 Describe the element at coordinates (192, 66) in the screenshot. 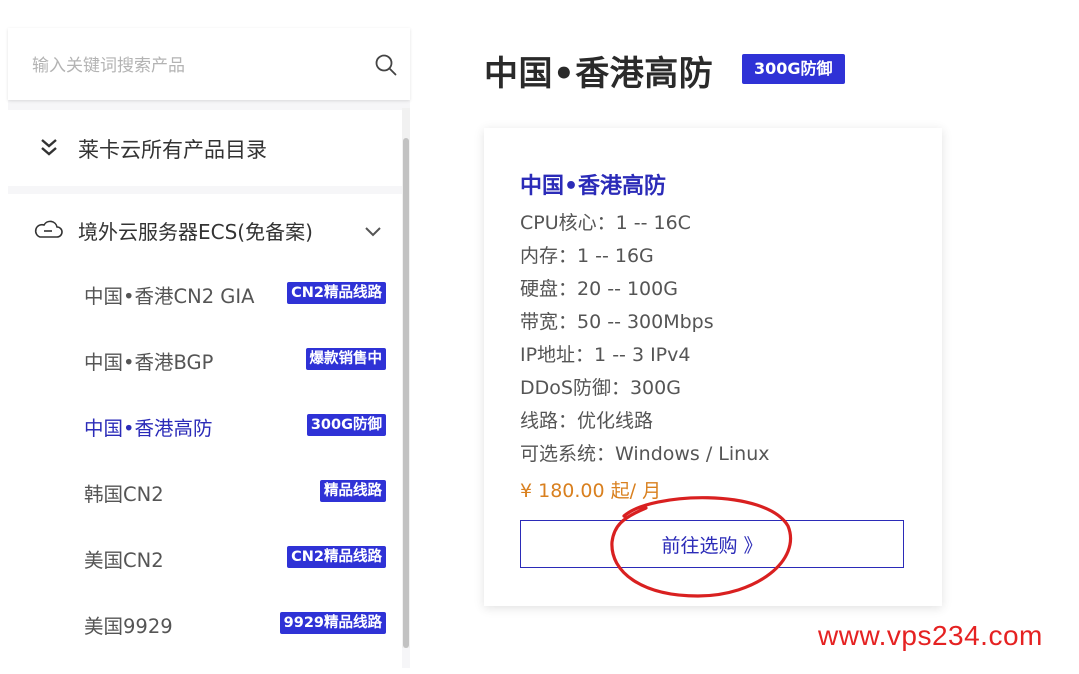

I see `search-input` at that location.